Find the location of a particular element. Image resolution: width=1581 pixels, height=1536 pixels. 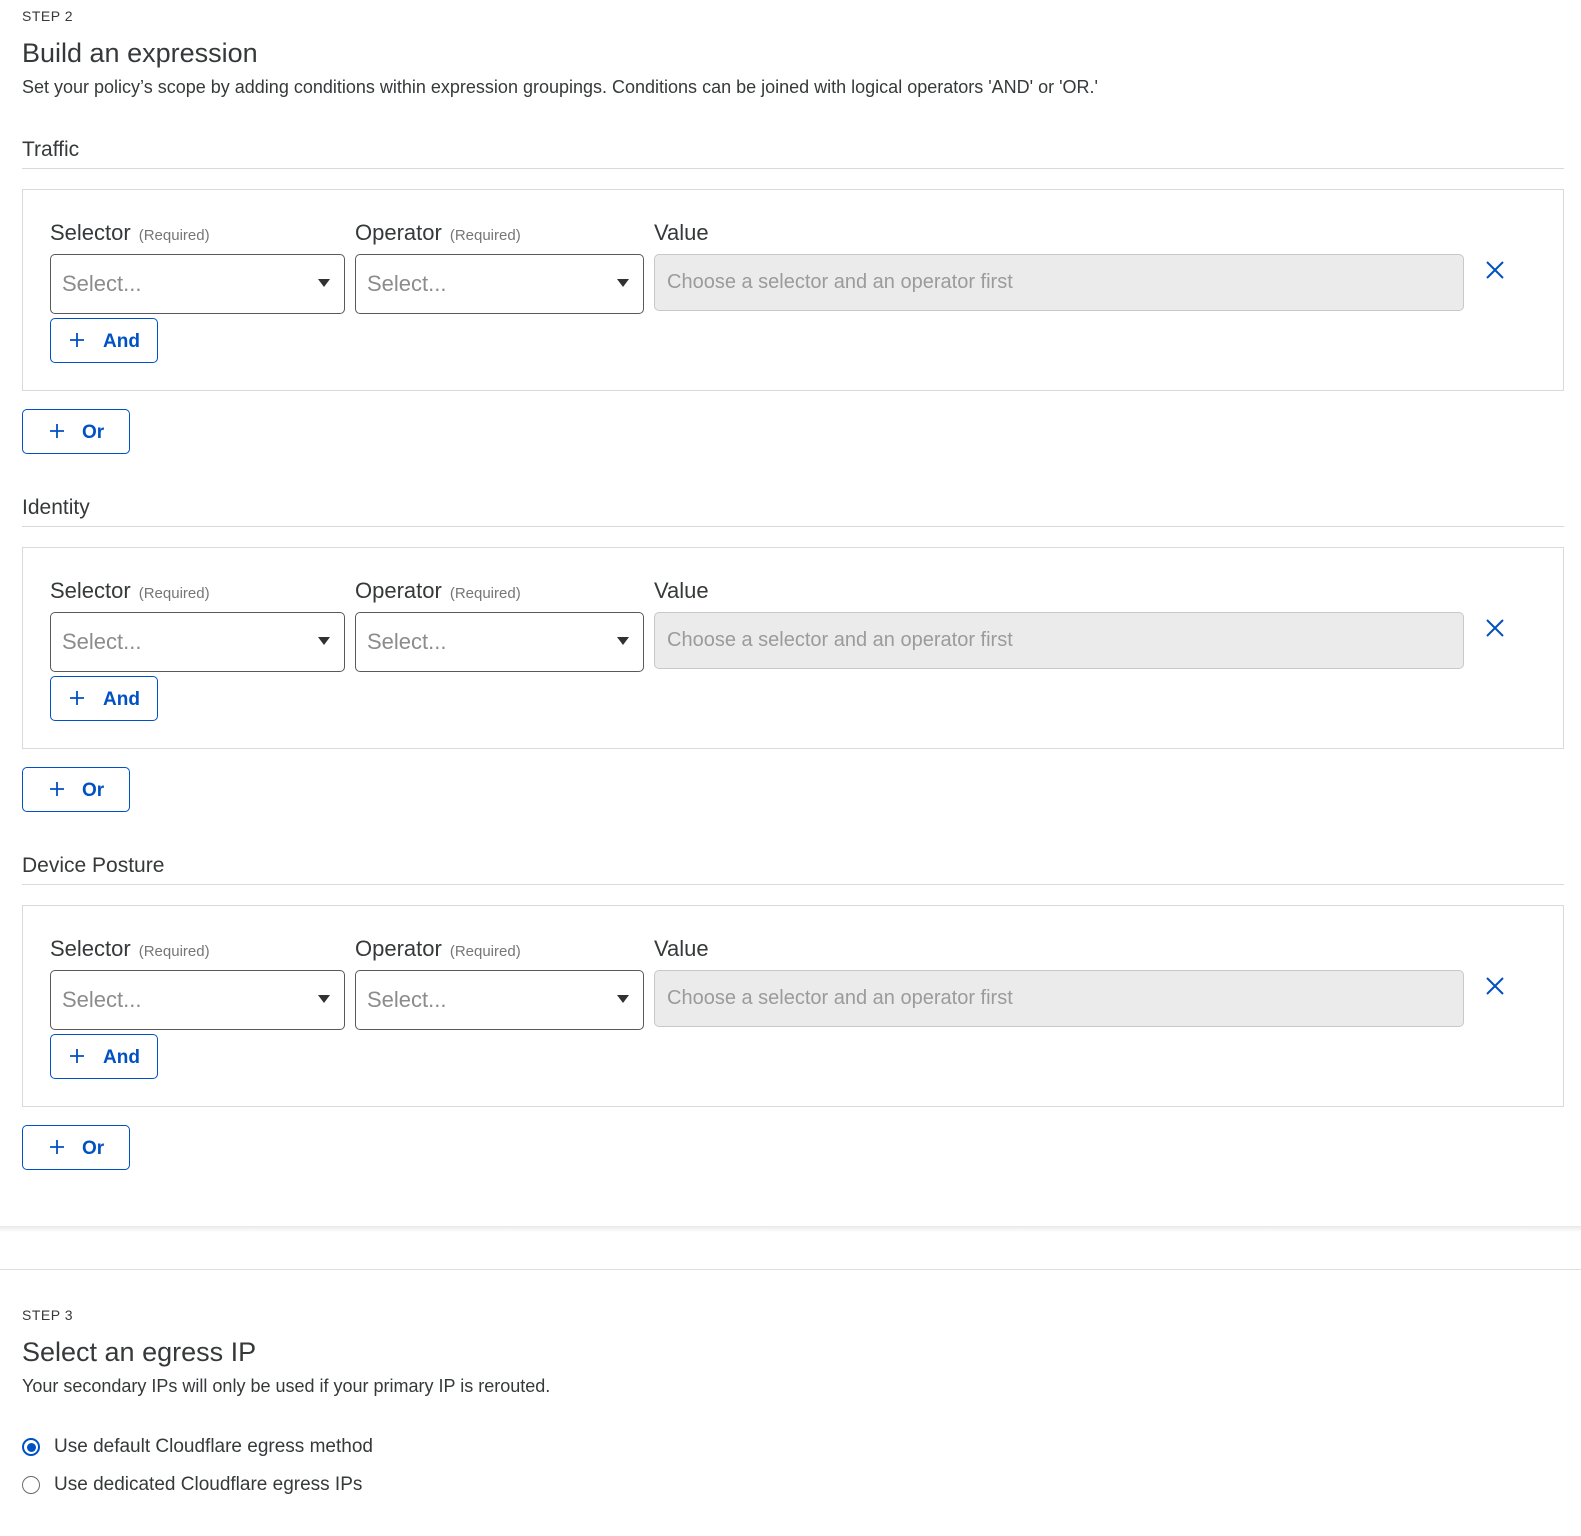

egress-option-default-label: Use default Cloudflare egress method is located at coordinates (213, 1446).